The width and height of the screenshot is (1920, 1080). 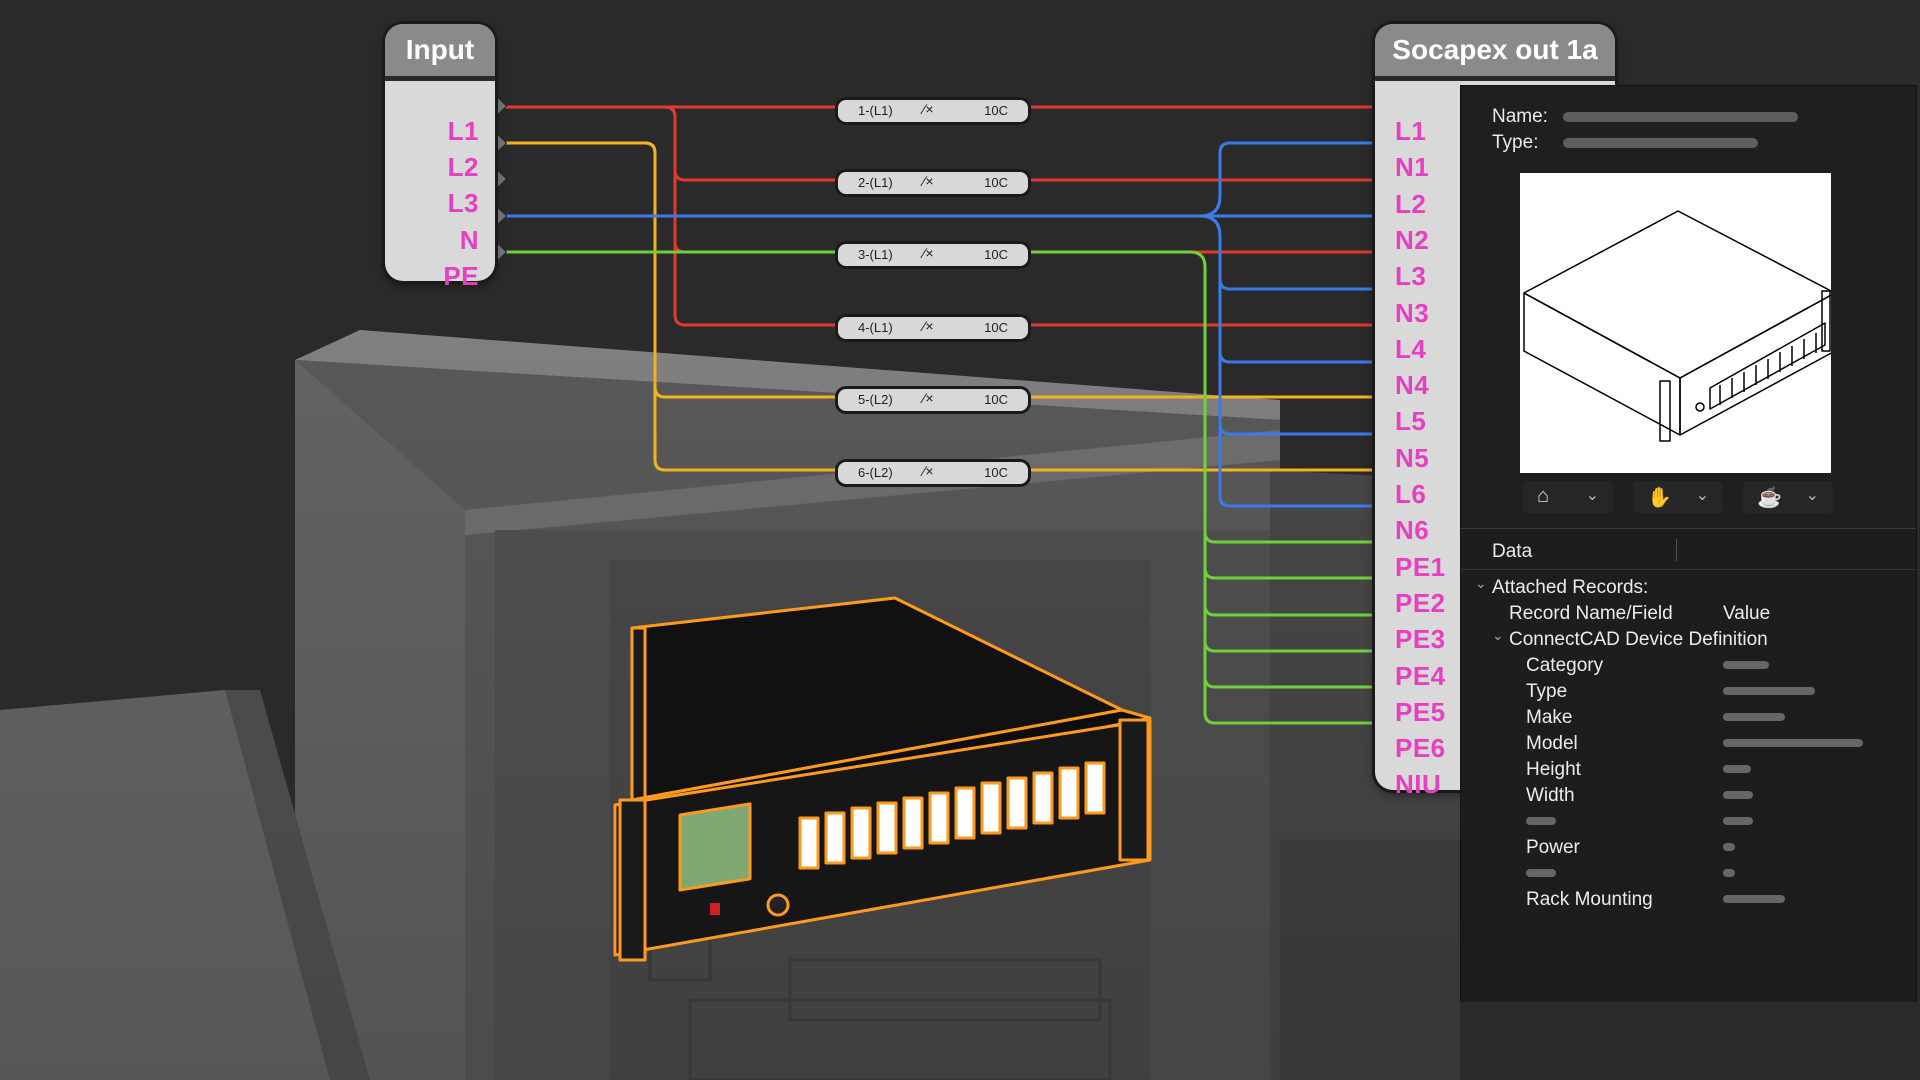 I want to click on type-value-field, so click(x=1660, y=143).